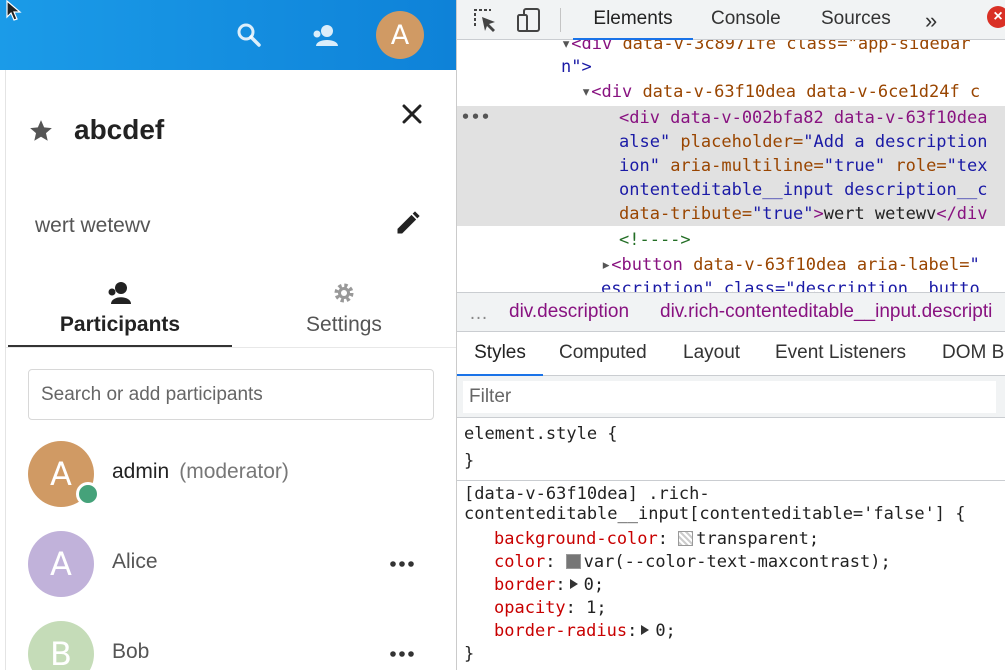  What do you see at coordinates (746, 20) in the screenshot?
I see `tab-console: Console` at bounding box center [746, 20].